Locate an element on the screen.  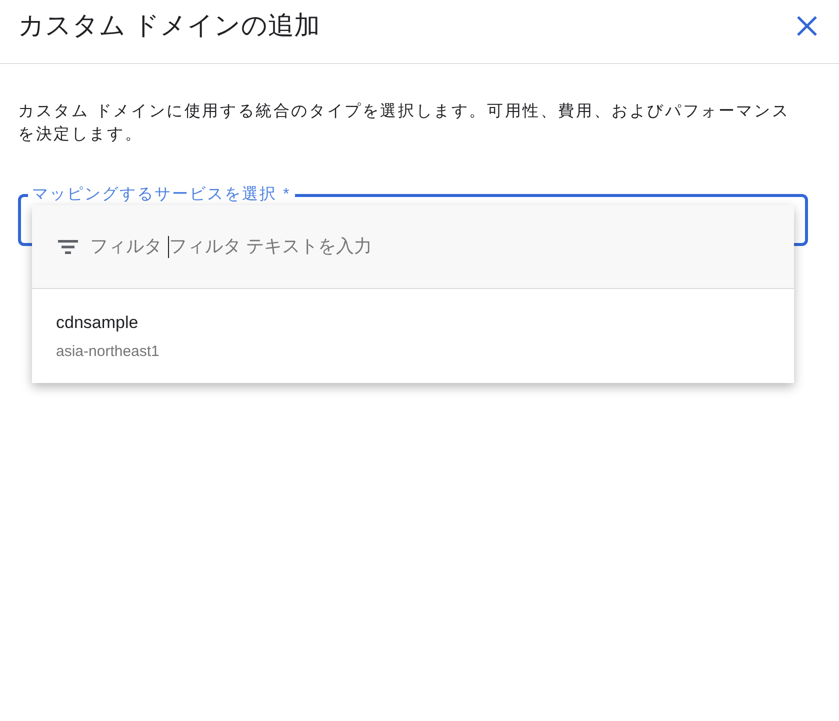
service-name: cdnsample is located at coordinates (98, 323).